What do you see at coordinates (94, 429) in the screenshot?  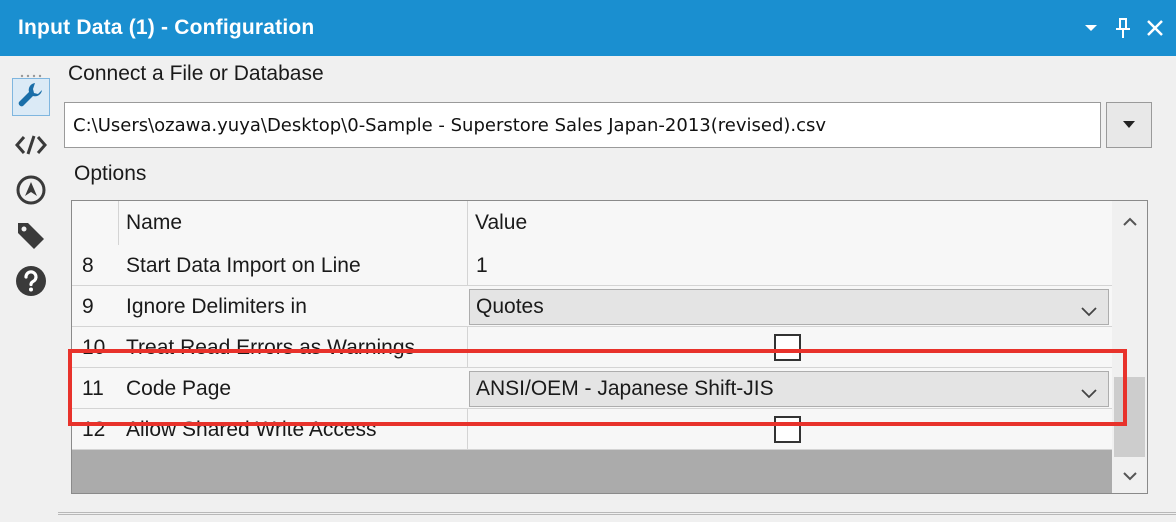 I see `row-number: 12` at bounding box center [94, 429].